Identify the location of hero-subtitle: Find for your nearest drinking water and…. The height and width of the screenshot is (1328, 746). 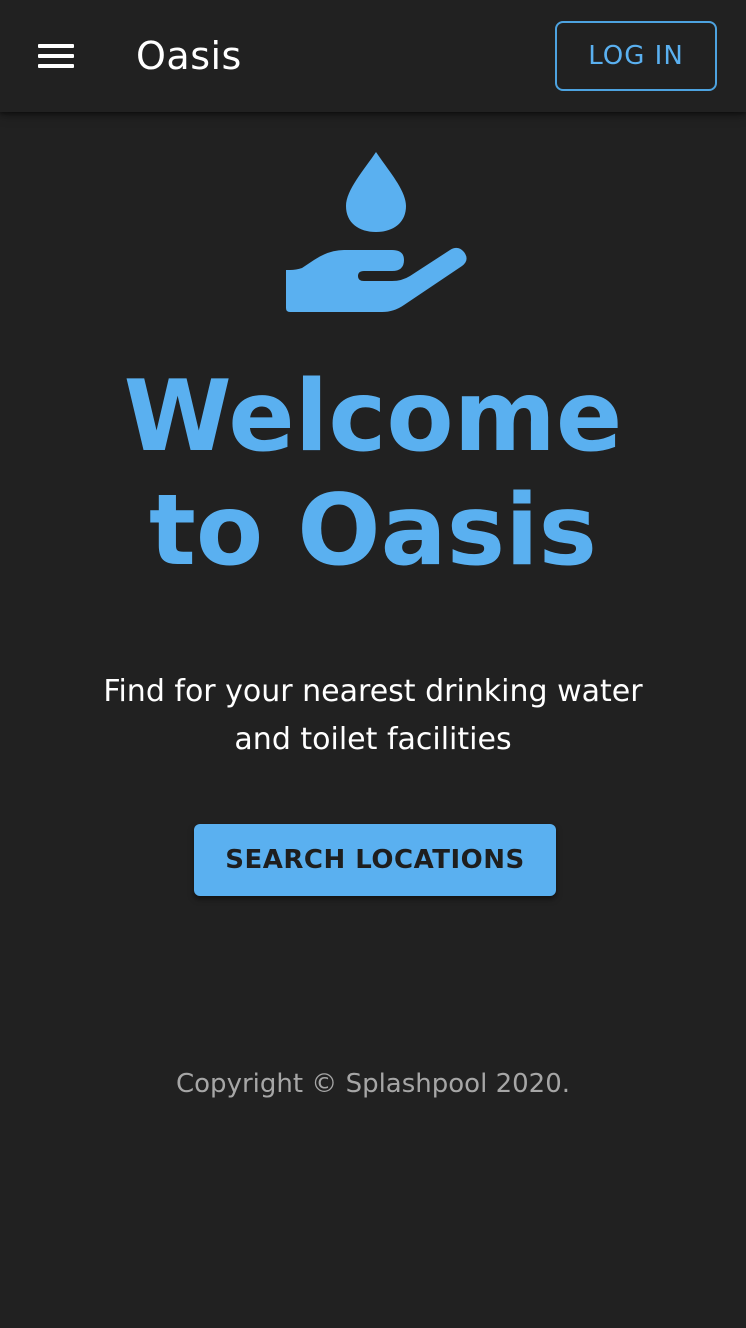
(373, 716).